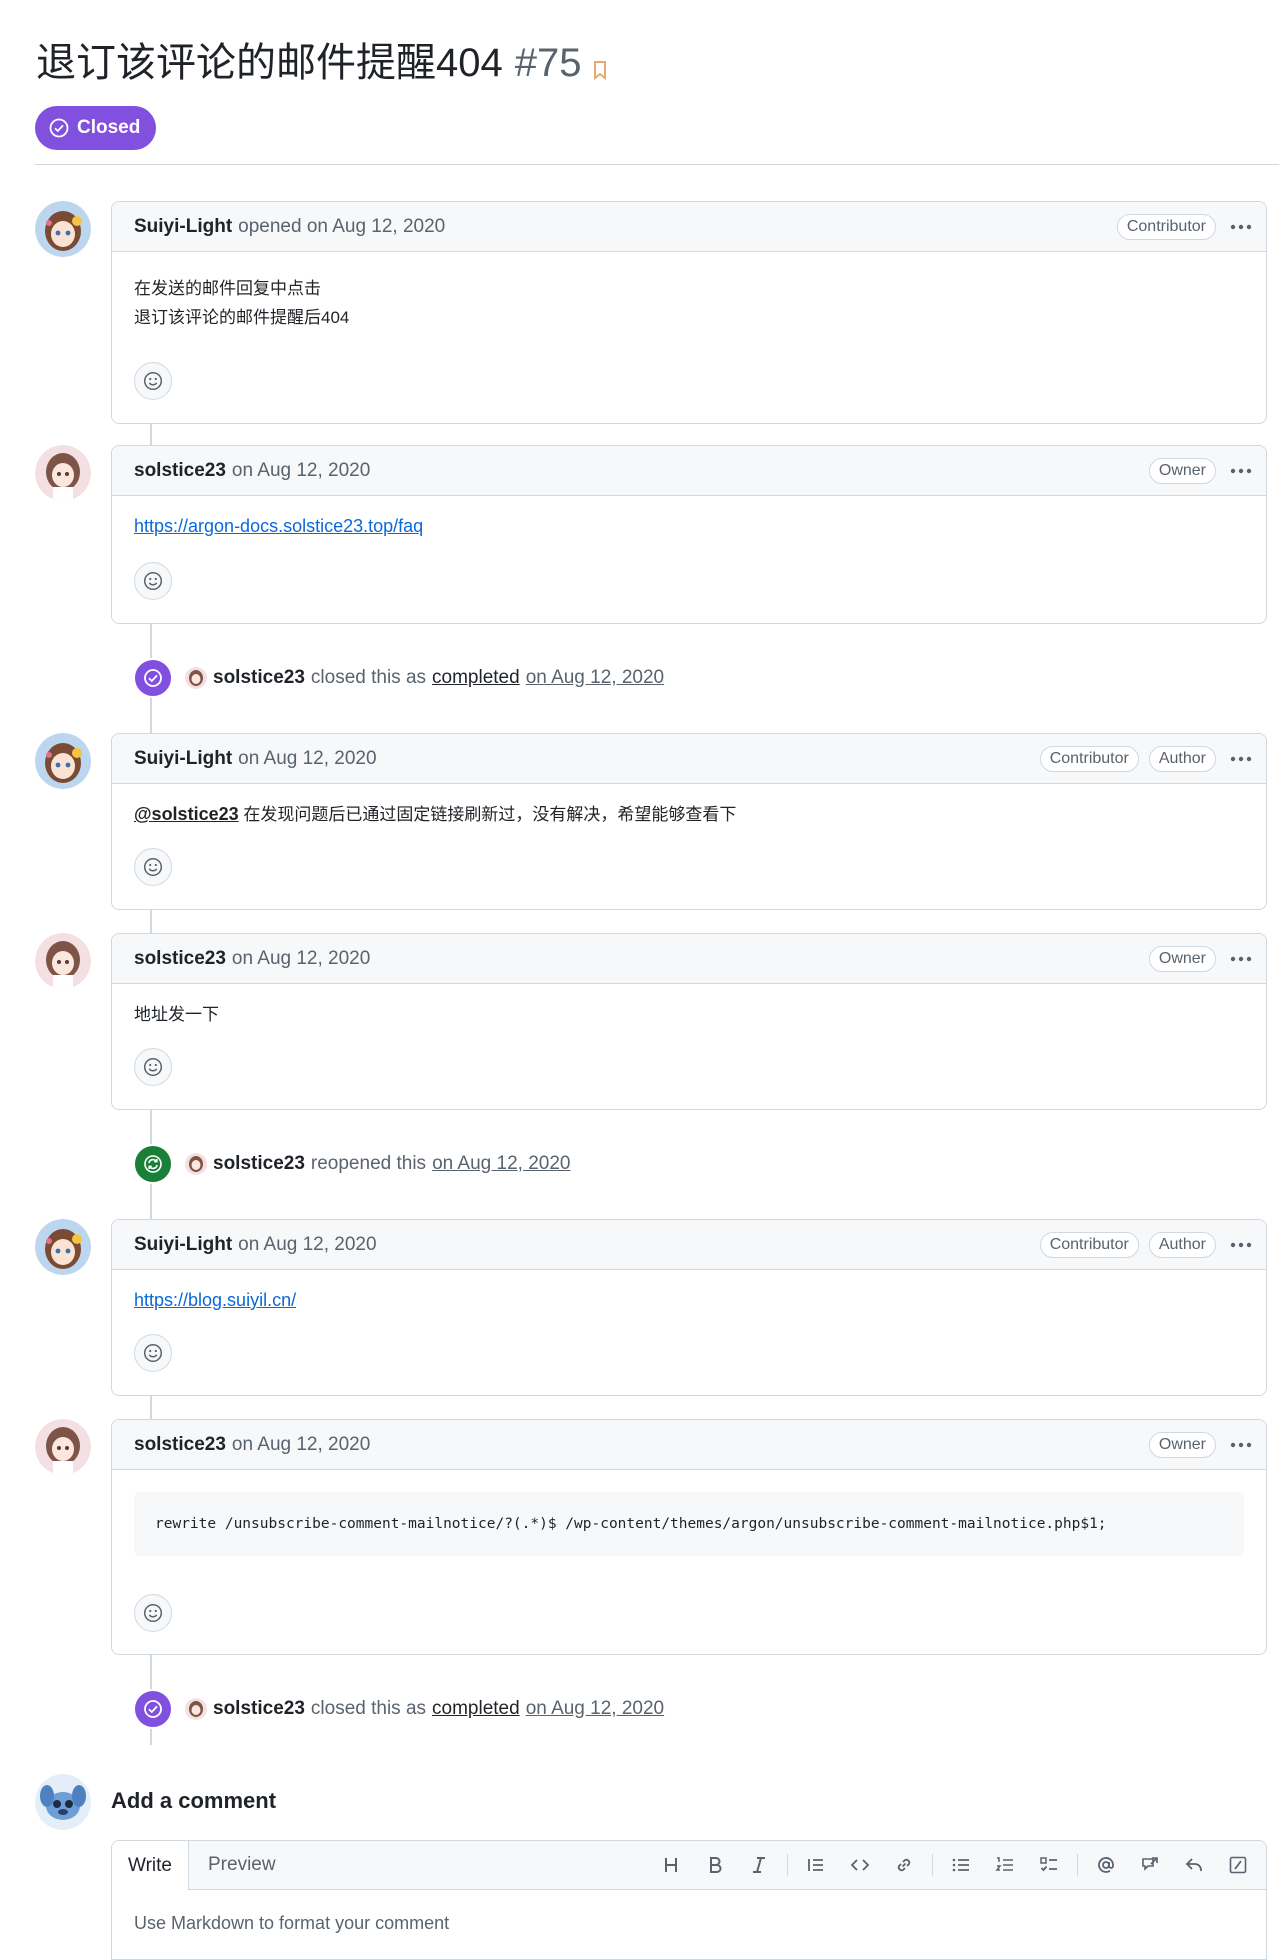  Describe the element at coordinates (150, 1865) in the screenshot. I see `tab-write: Write` at that location.